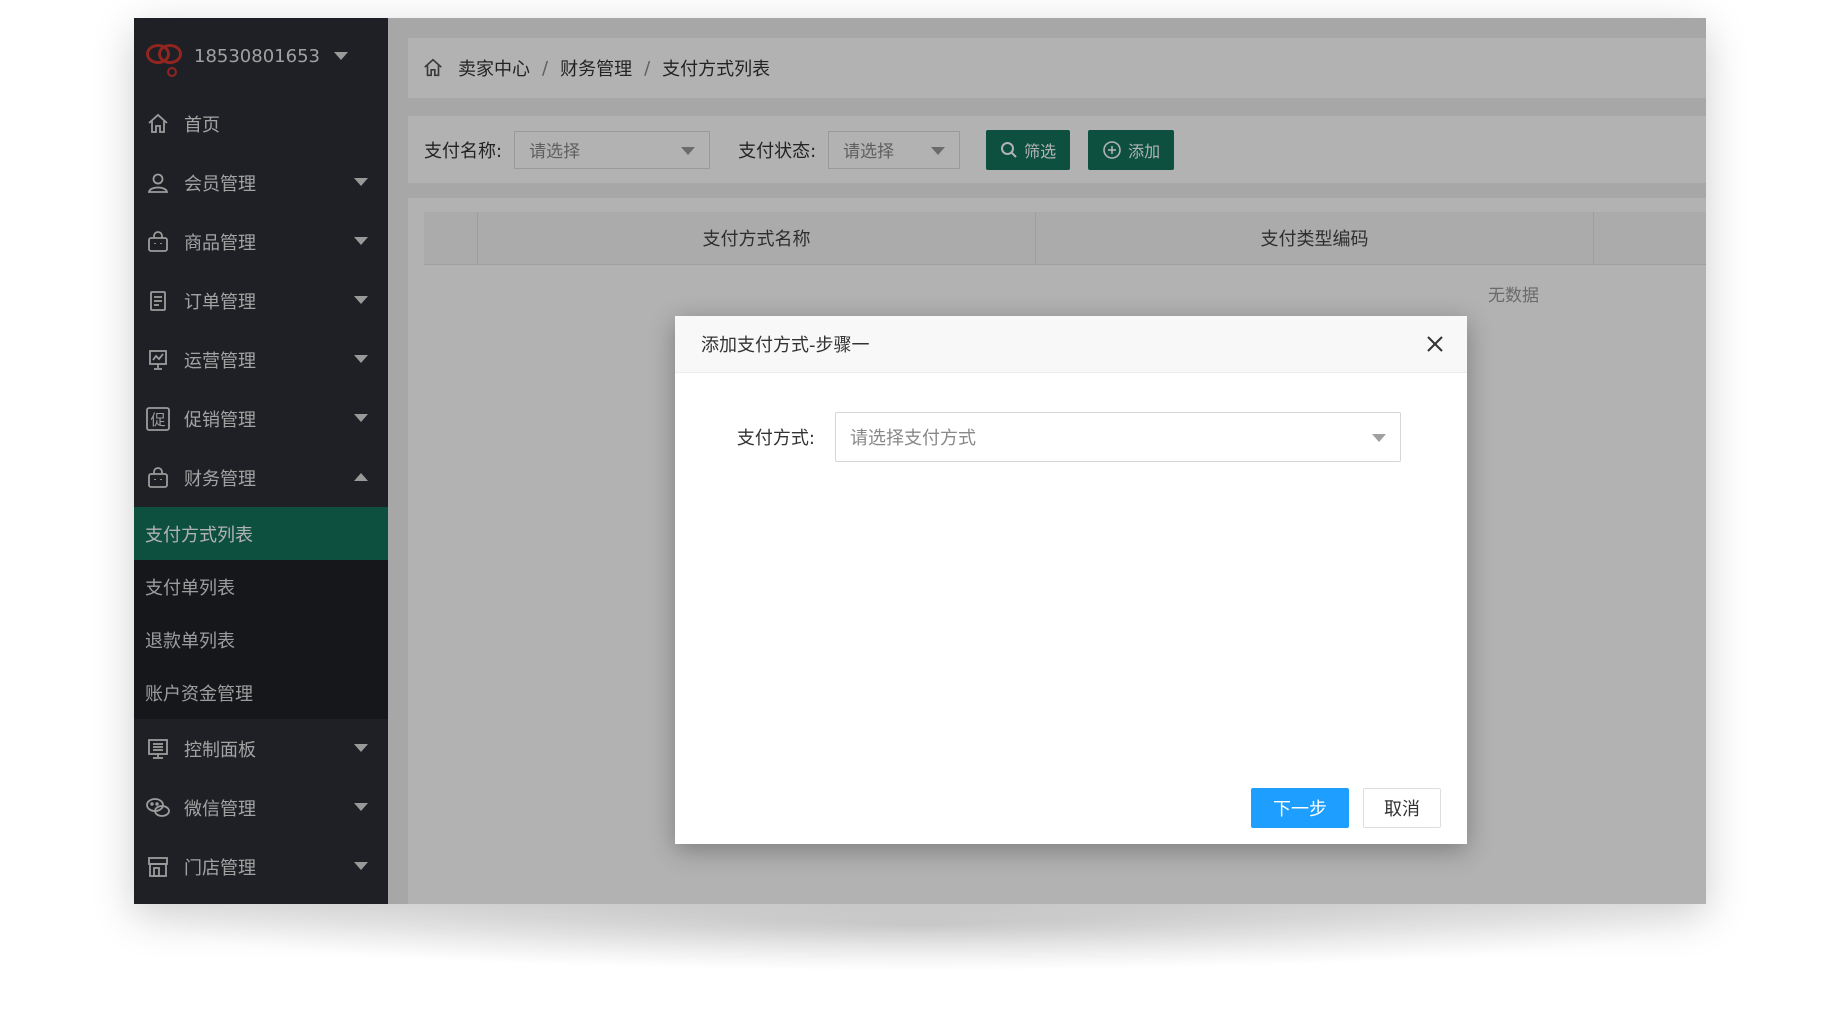 The height and width of the screenshot is (1030, 1838). What do you see at coordinates (1300, 808) in the screenshot?
I see `next-step-button: 下一步` at bounding box center [1300, 808].